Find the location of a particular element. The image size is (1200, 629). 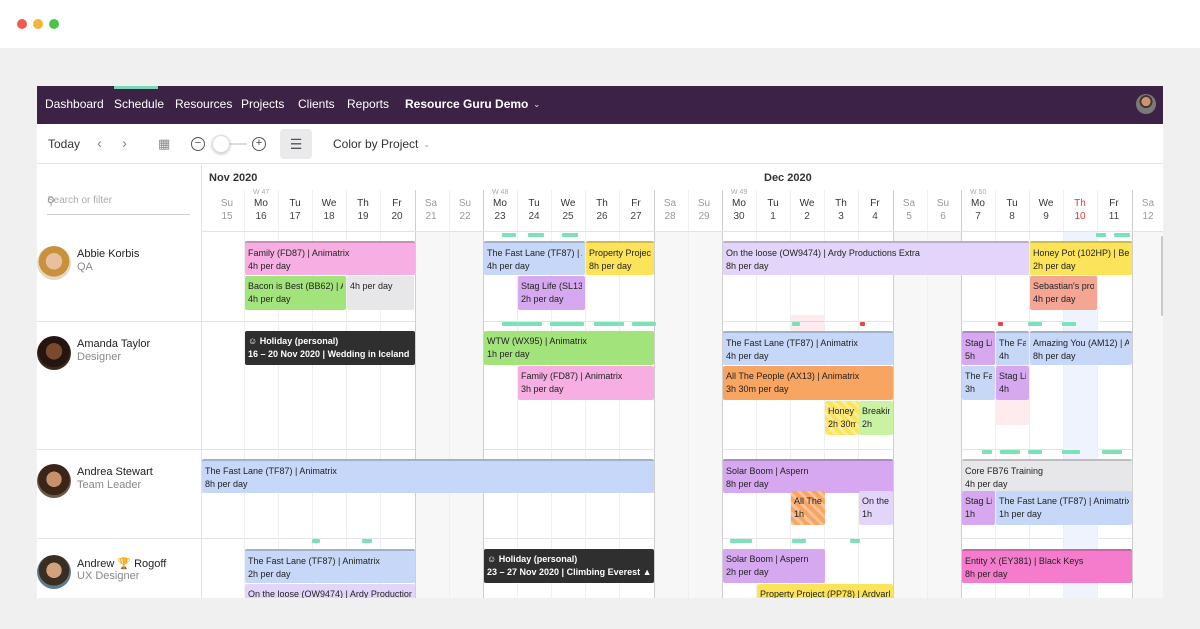

booking-block: The Fast Lane 3h is located at coordinates (978, 383).